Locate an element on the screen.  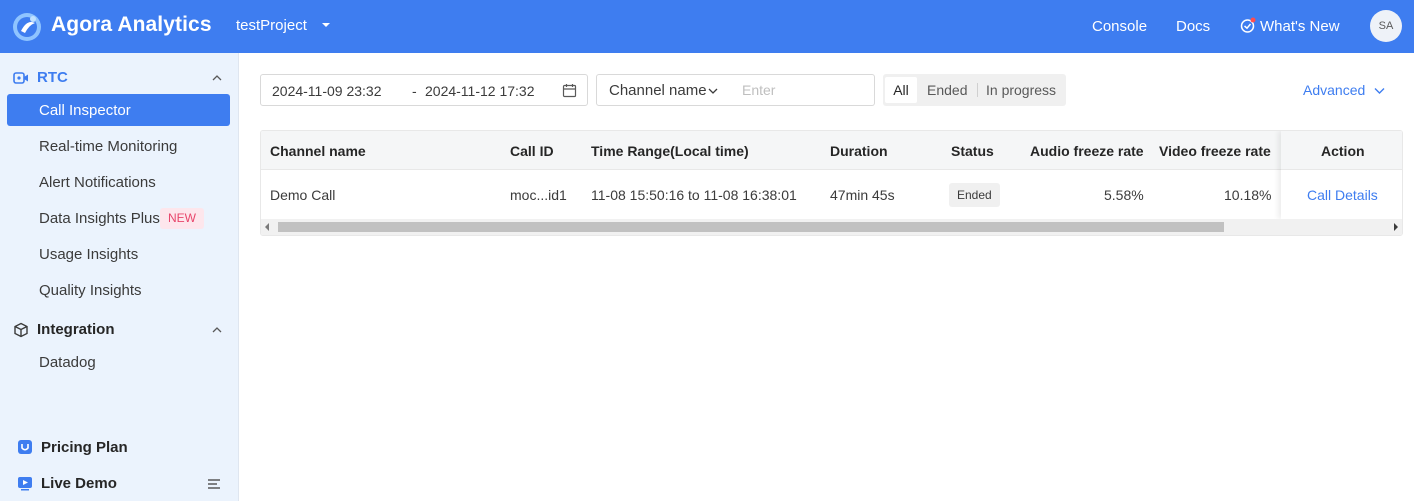
sidebar-live-demo-label: Live Demo is located at coordinates (79, 483).